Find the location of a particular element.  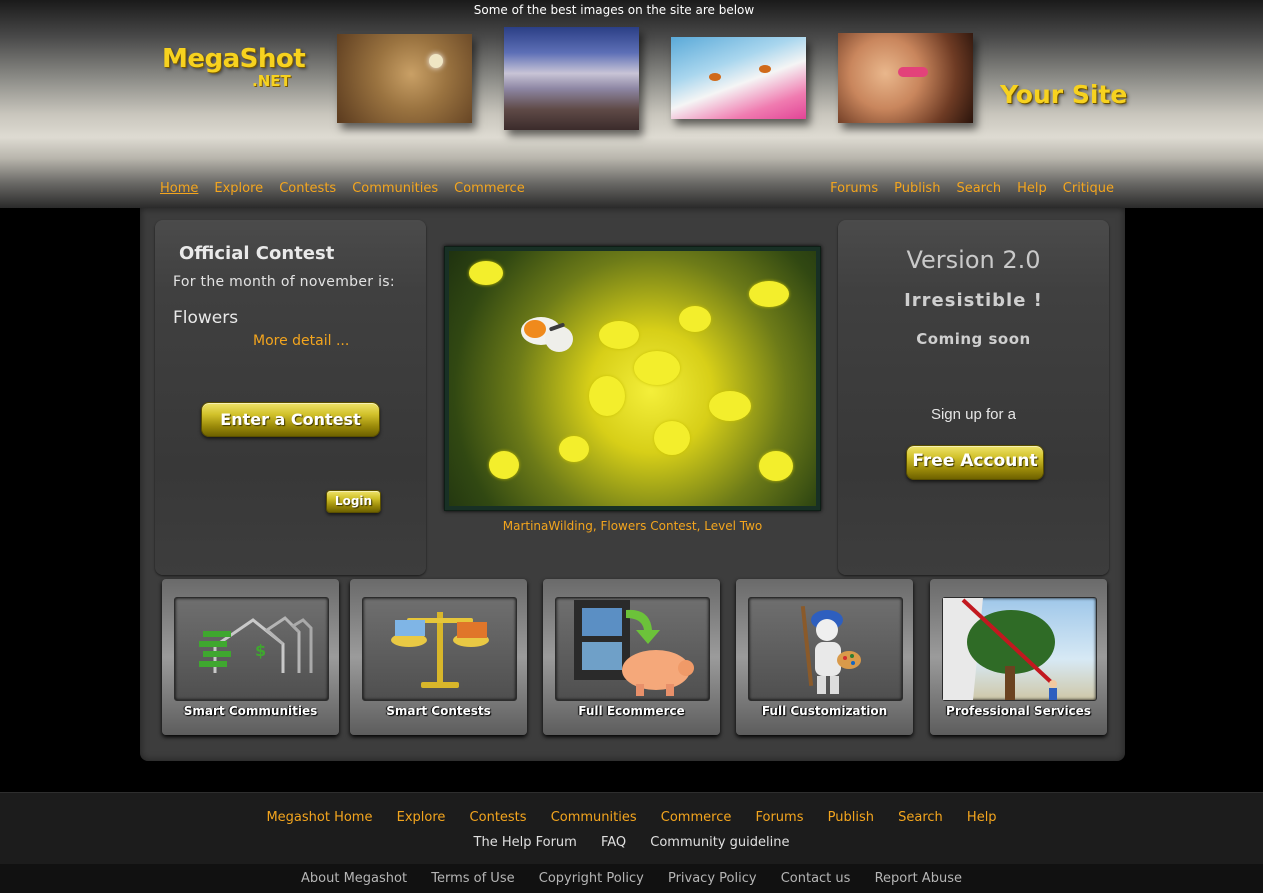

footer-link-search: Search is located at coordinates (920, 817).